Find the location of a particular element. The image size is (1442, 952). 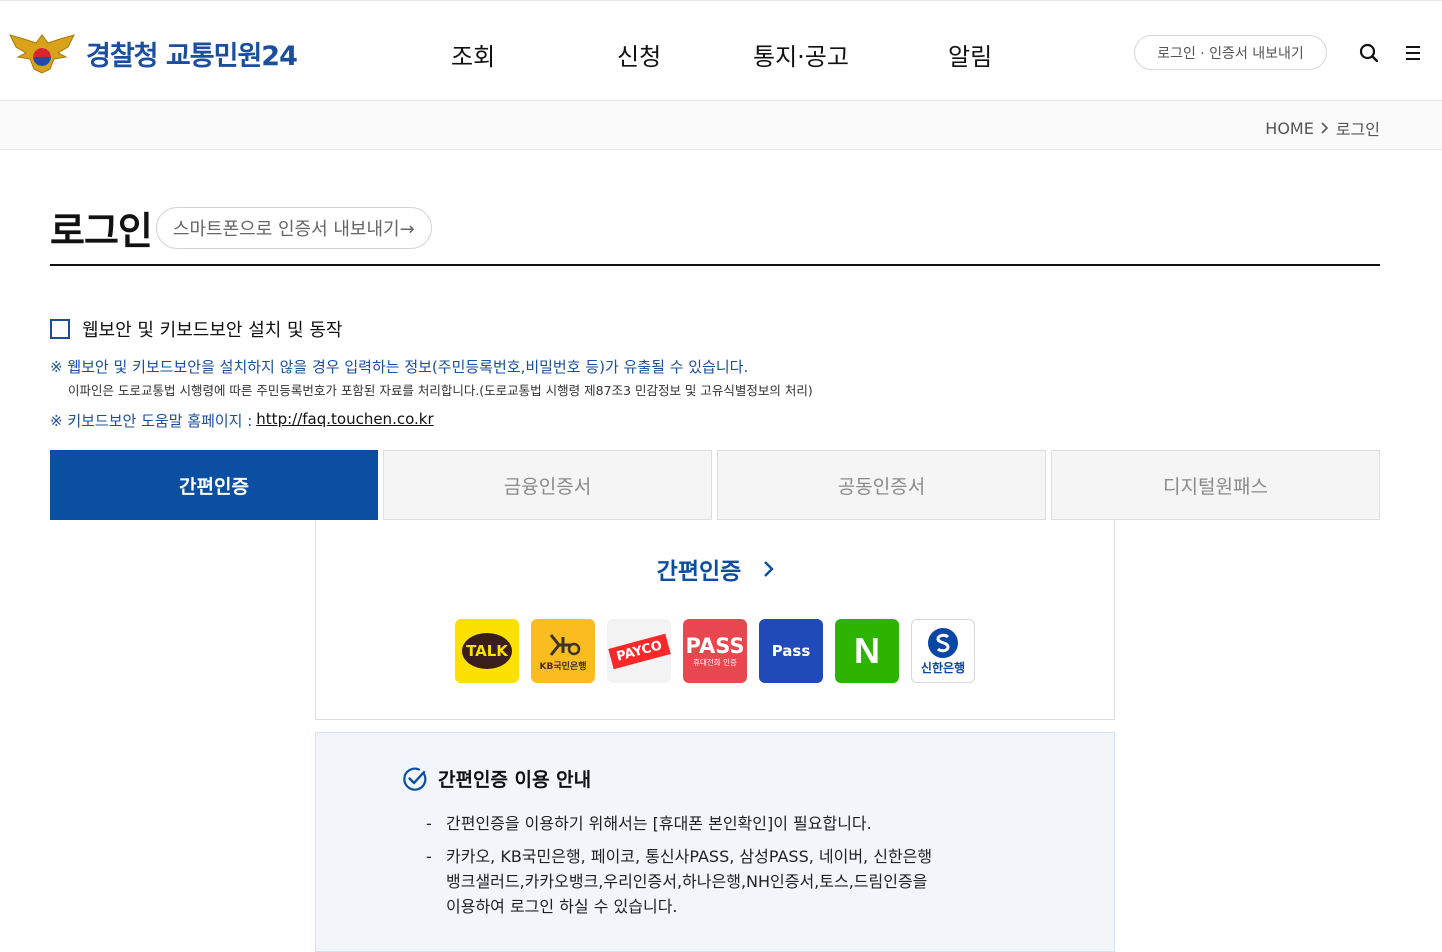

check-circle-icon is located at coordinates (415, 779).